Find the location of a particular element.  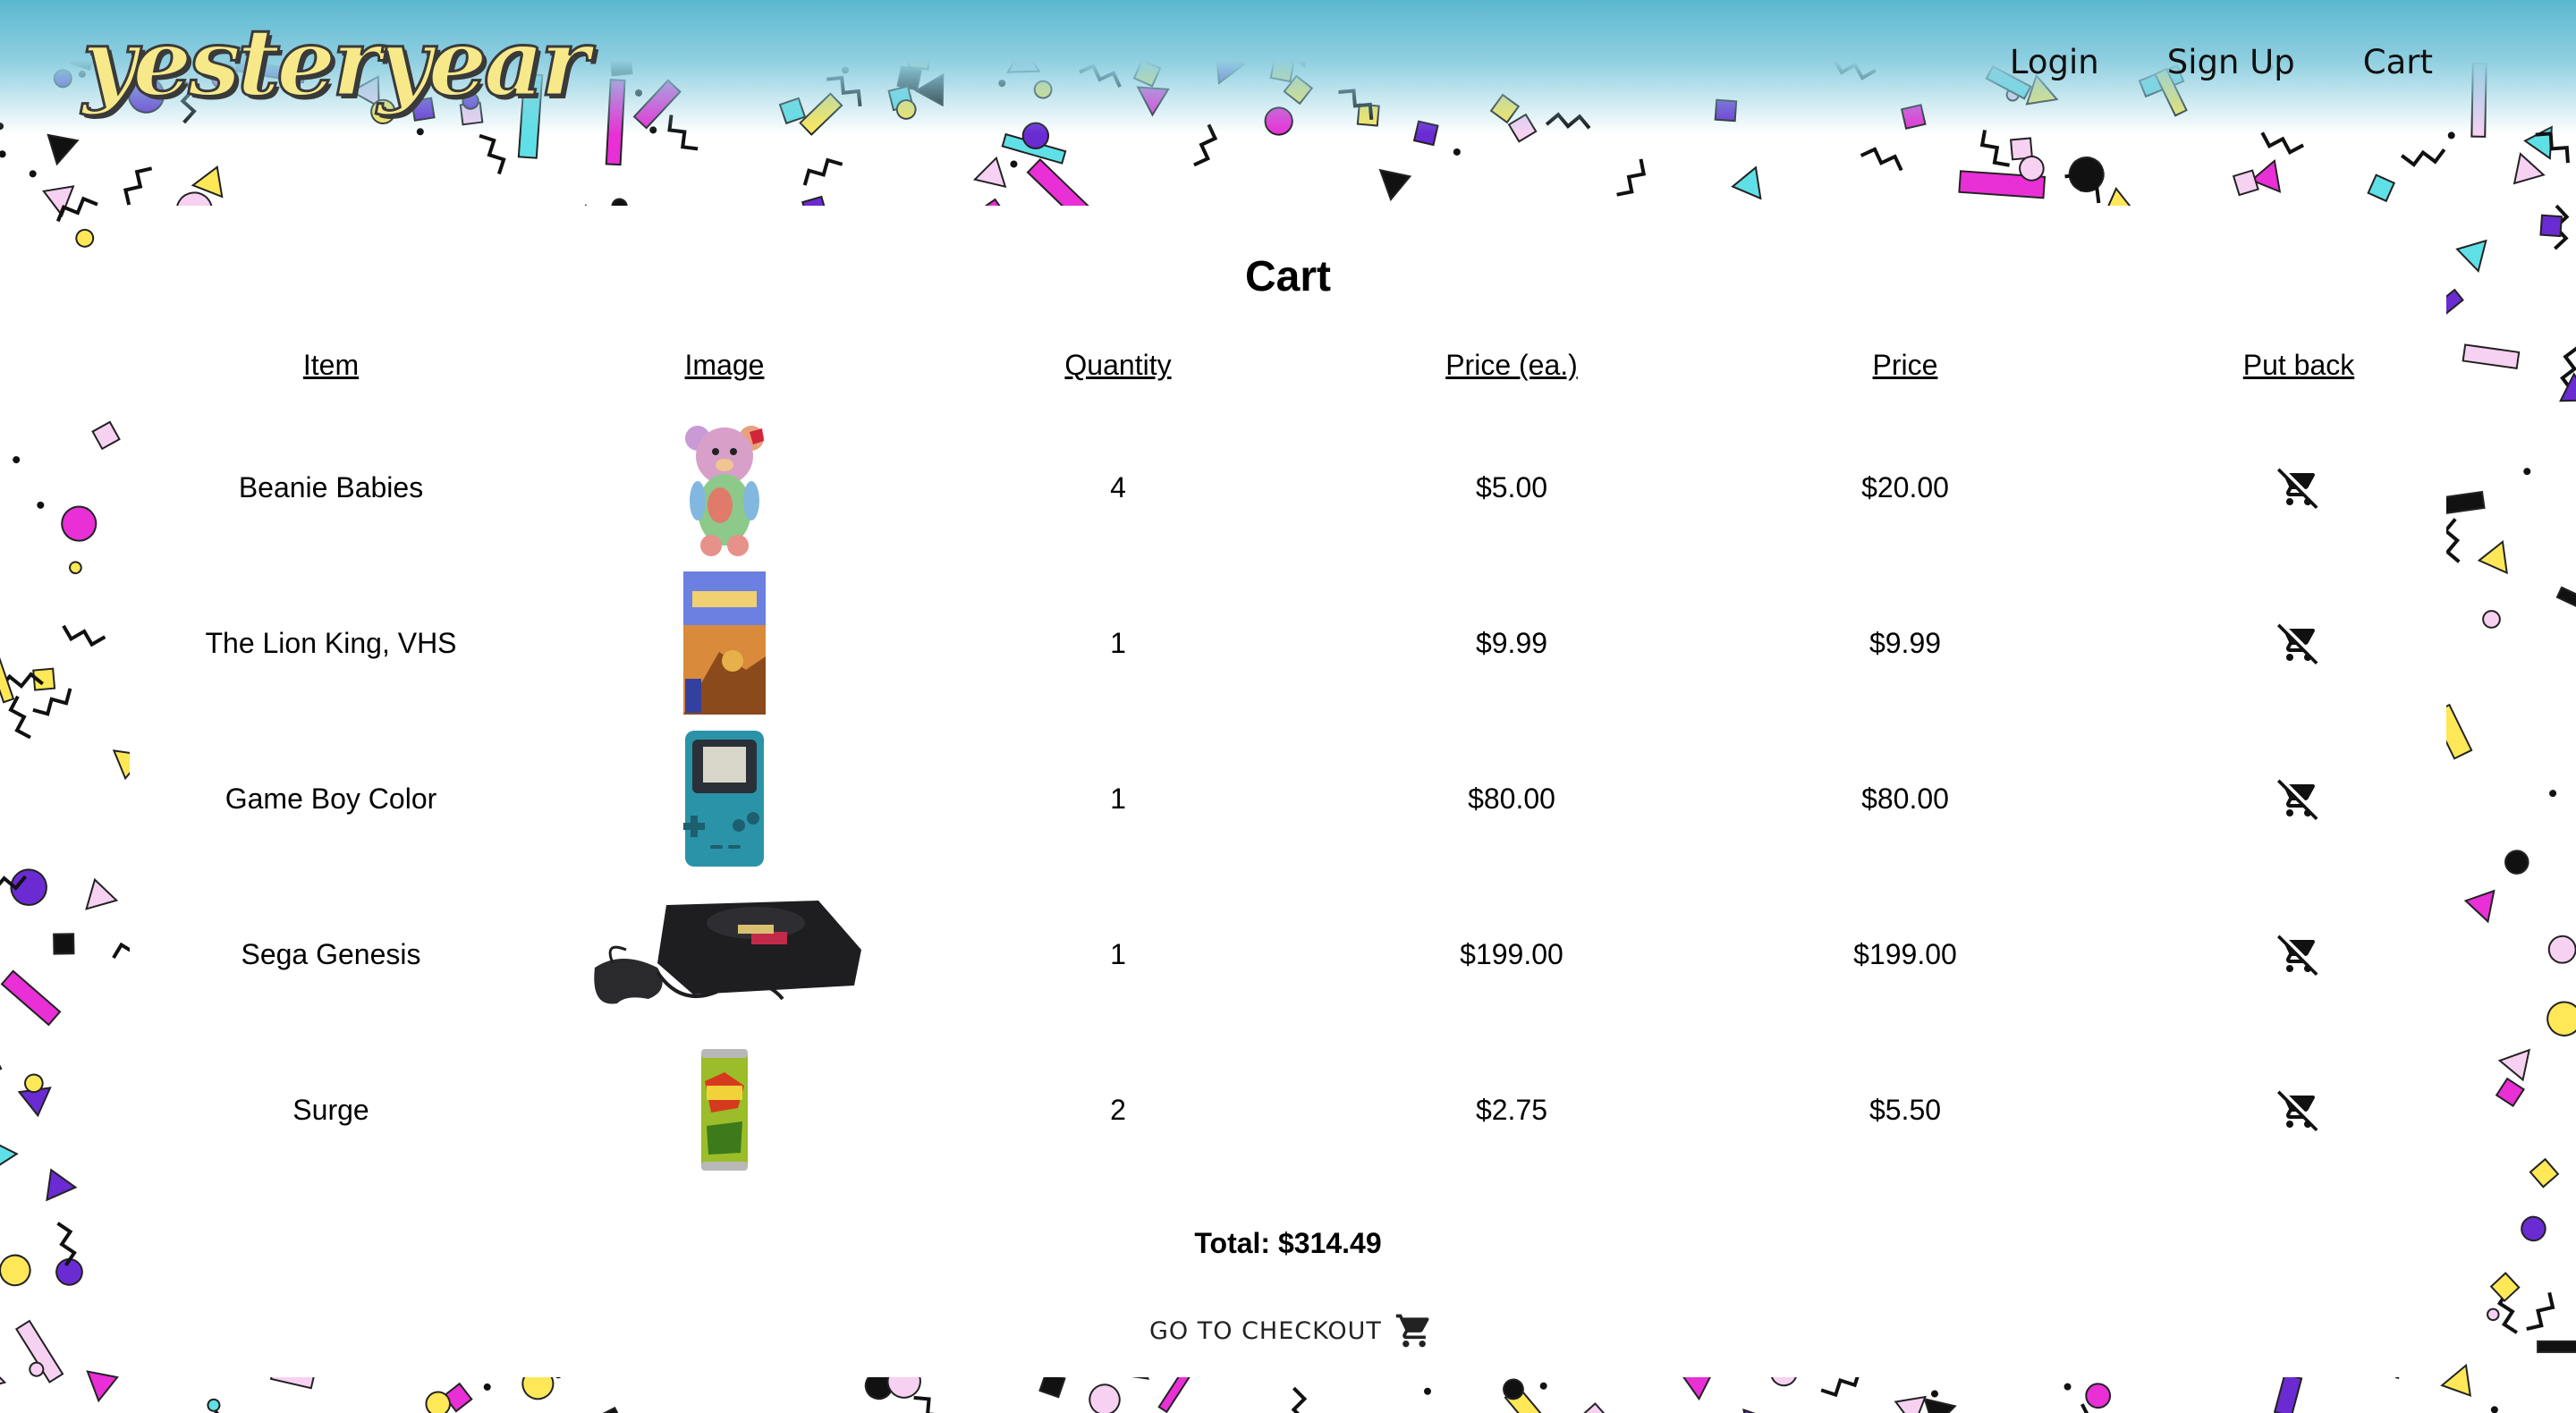

nav-cart-link: Cart is located at coordinates (2398, 62).